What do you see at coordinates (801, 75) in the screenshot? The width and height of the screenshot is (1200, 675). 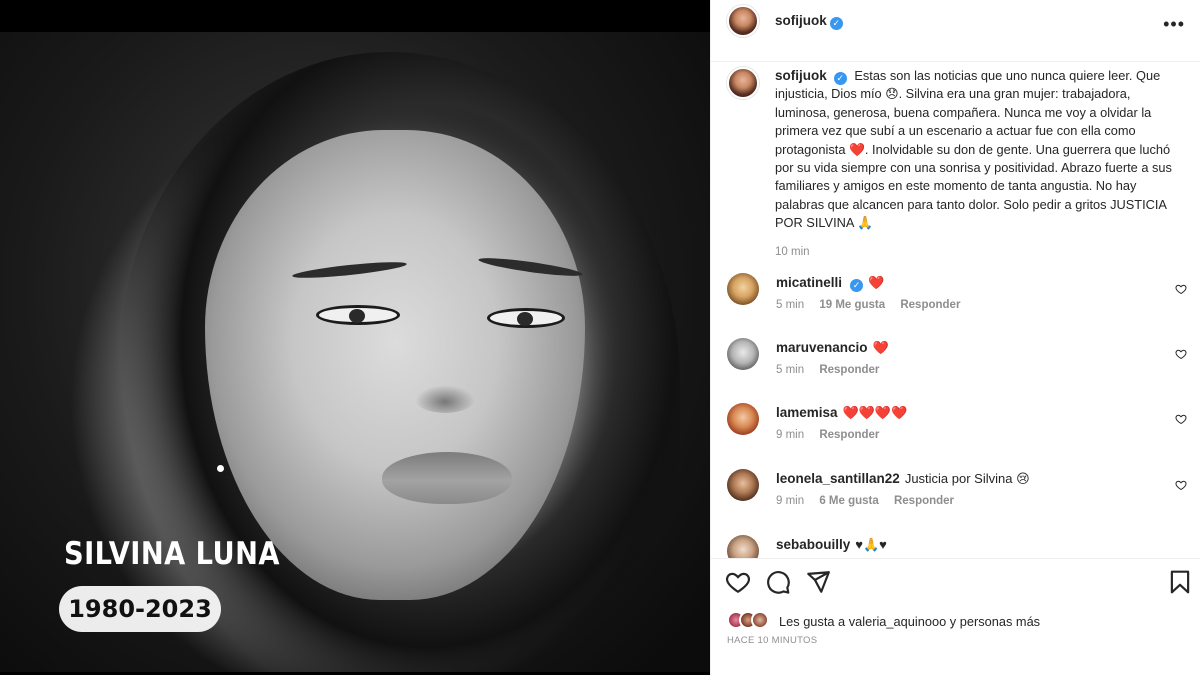 I see `caption-username: sofijuok` at bounding box center [801, 75].